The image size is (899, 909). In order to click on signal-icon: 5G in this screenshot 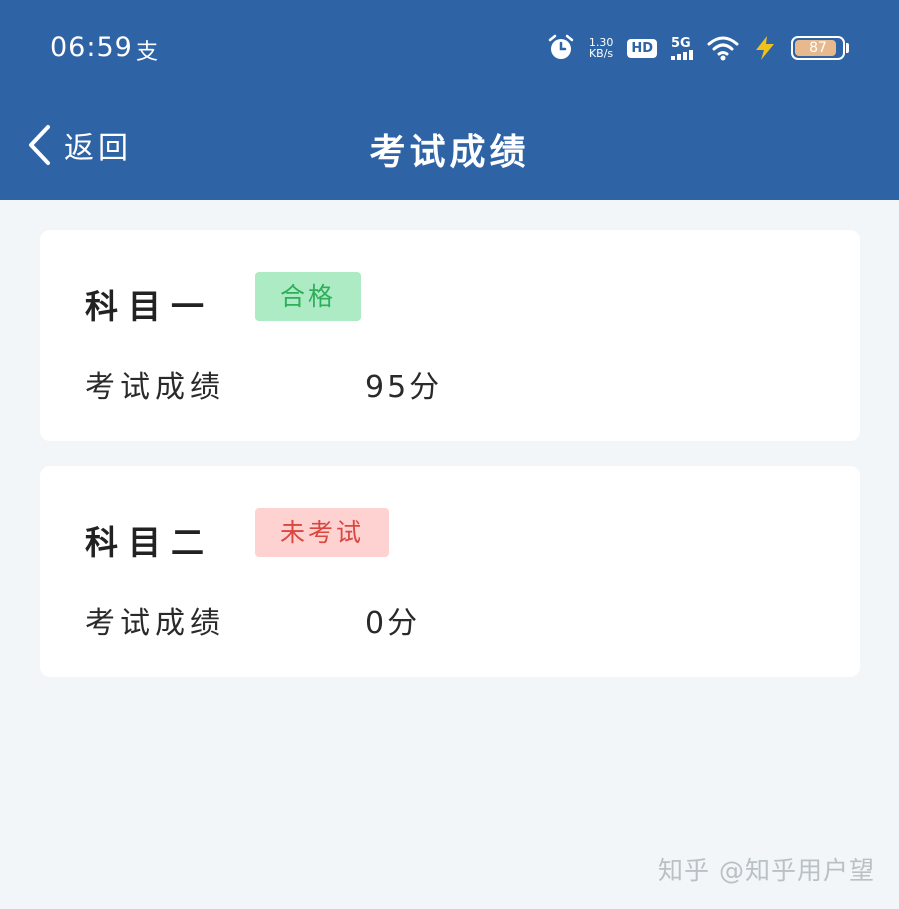, I will do `click(682, 48)`.